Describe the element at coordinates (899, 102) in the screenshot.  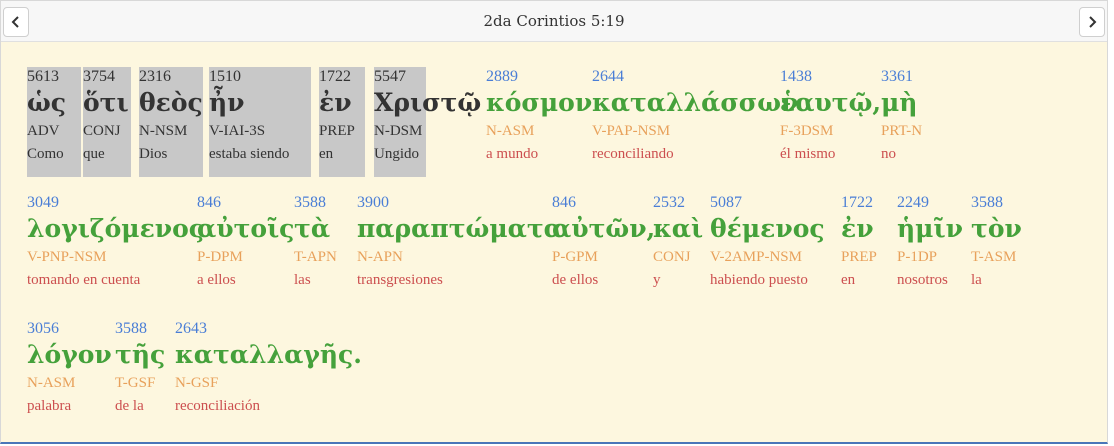
I see `greek-word: μὴ` at that location.